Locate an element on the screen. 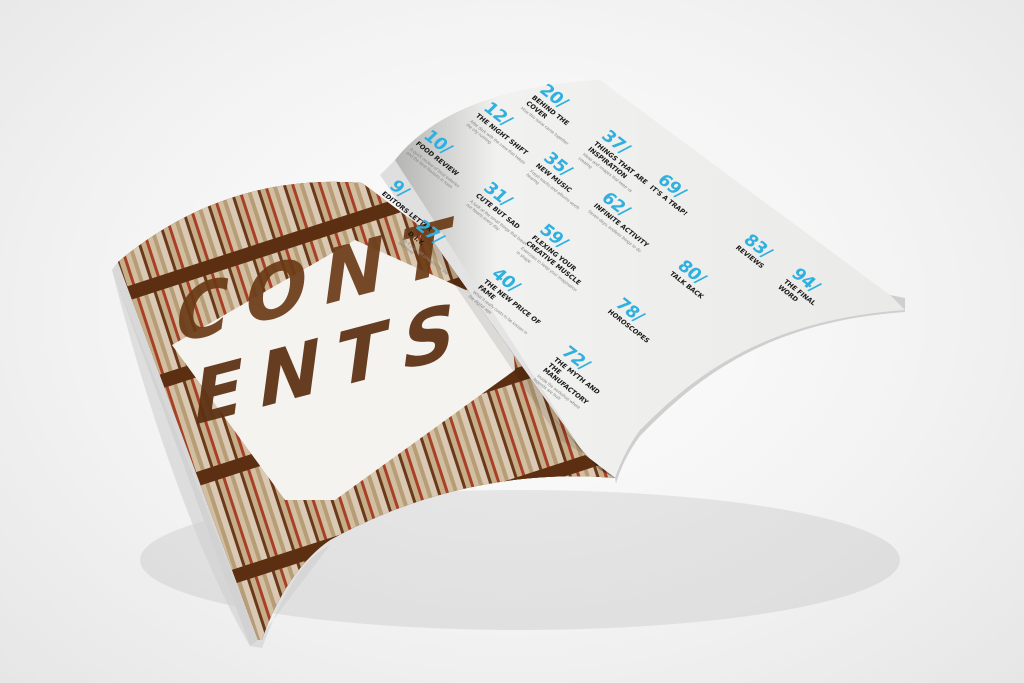 This screenshot has width=1024, height=683. toc-item: 69/ IT'S A TRAP! is located at coordinates (680, 199).